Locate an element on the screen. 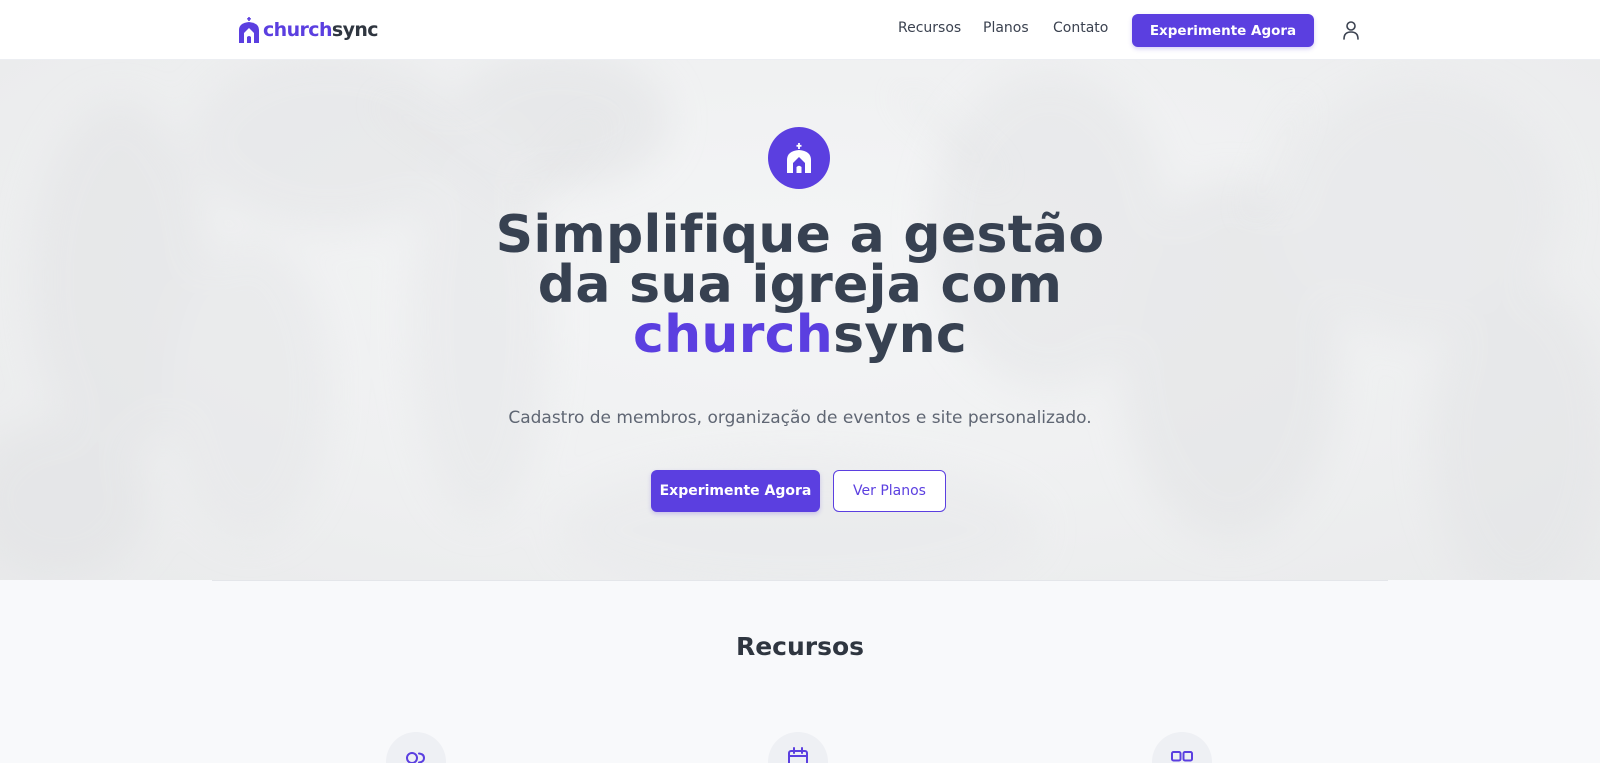  hero-cta-button: Experimente Agora is located at coordinates (735, 491).